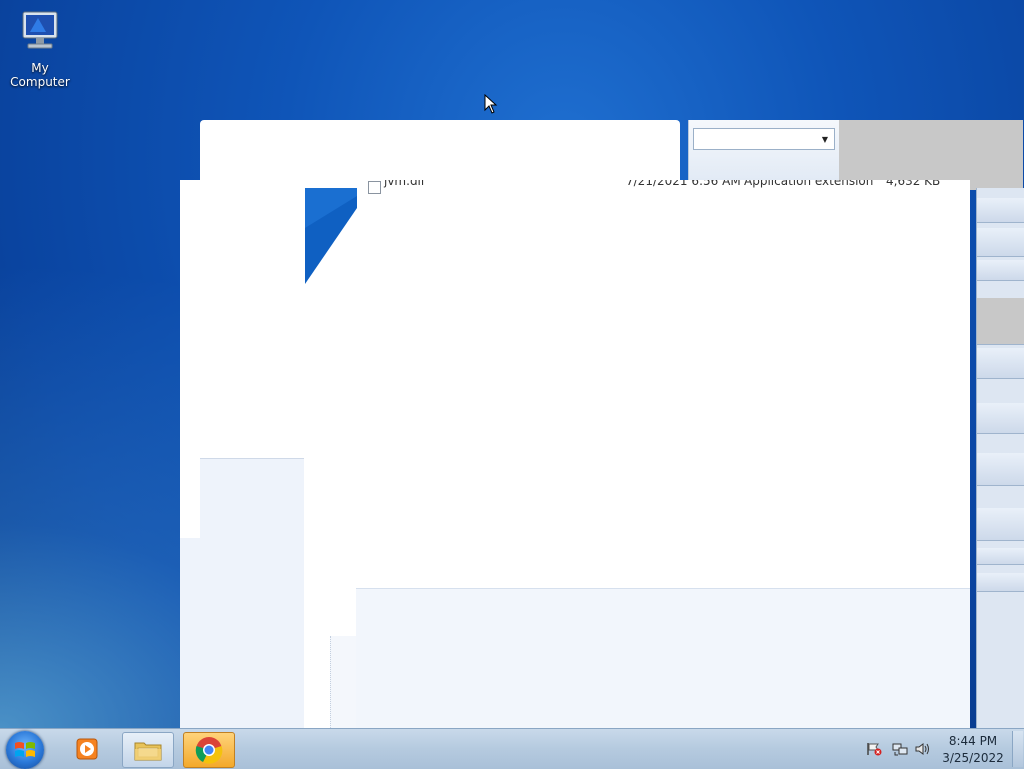  Describe the element at coordinates (190, 633) in the screenshot. I see `navigation-pane-edge` at that location.